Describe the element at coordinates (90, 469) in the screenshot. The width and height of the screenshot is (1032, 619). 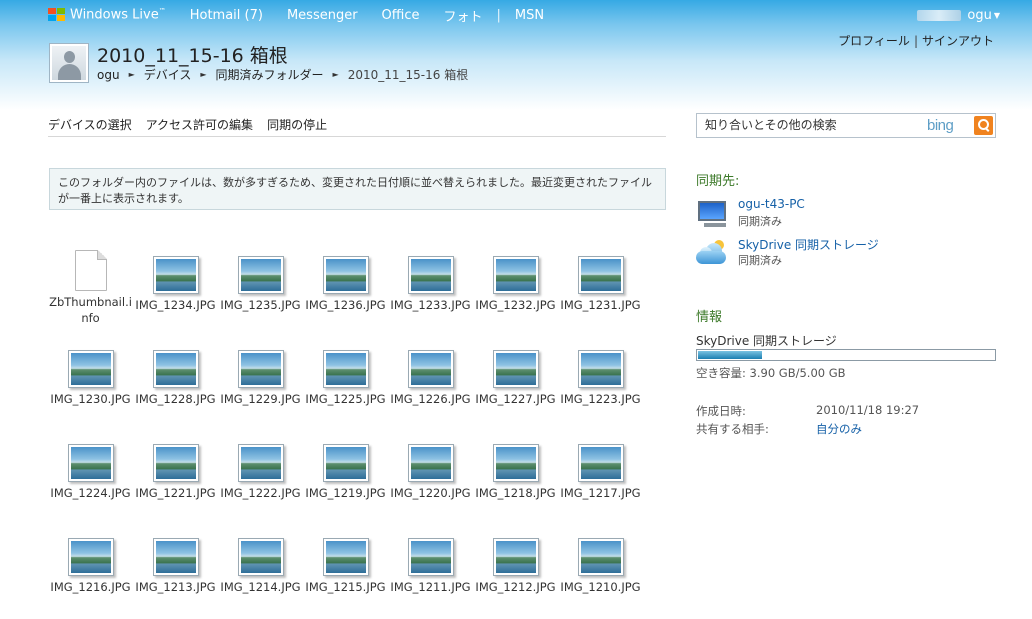
I see `file-tile: IMG_1224.JPG` at that location.